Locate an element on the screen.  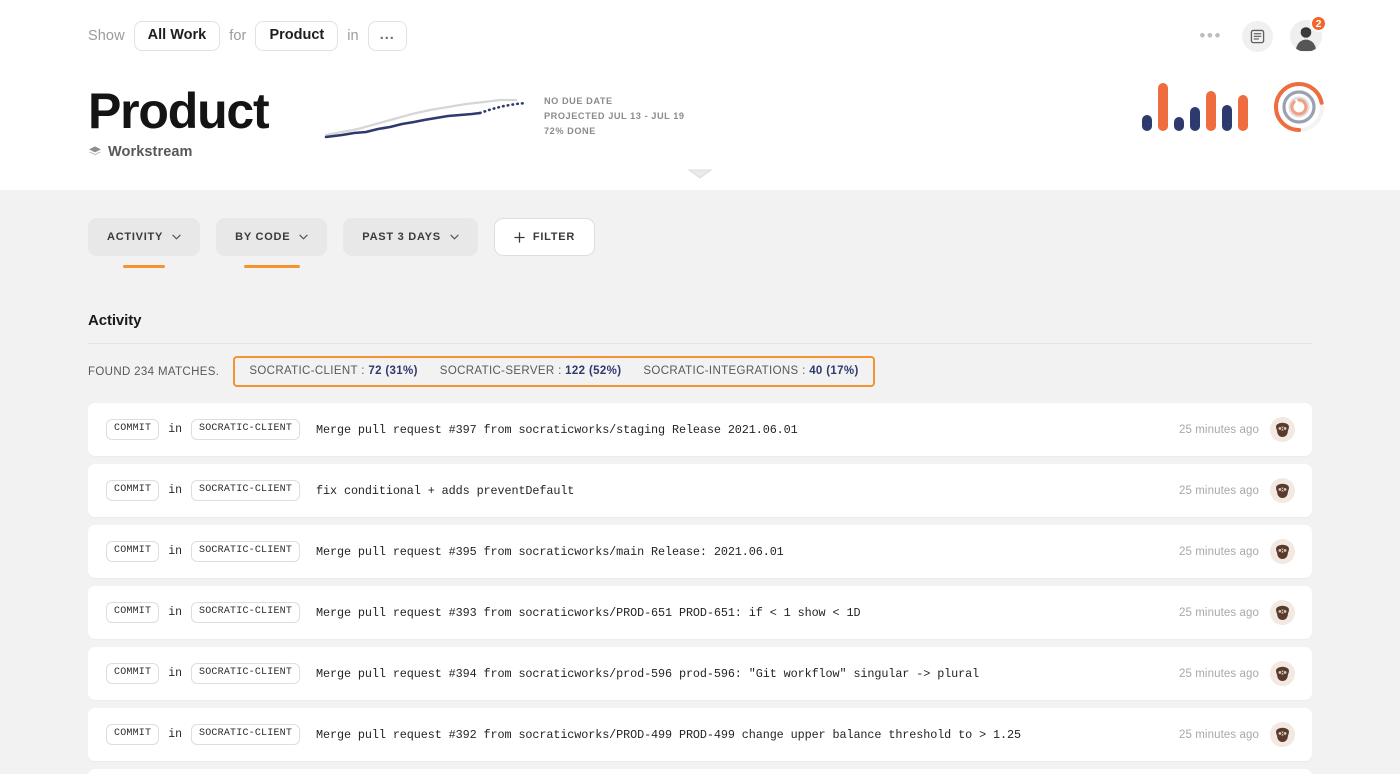
filter-pill-activity: ACTIVITY is located at coordinates (144, 237).